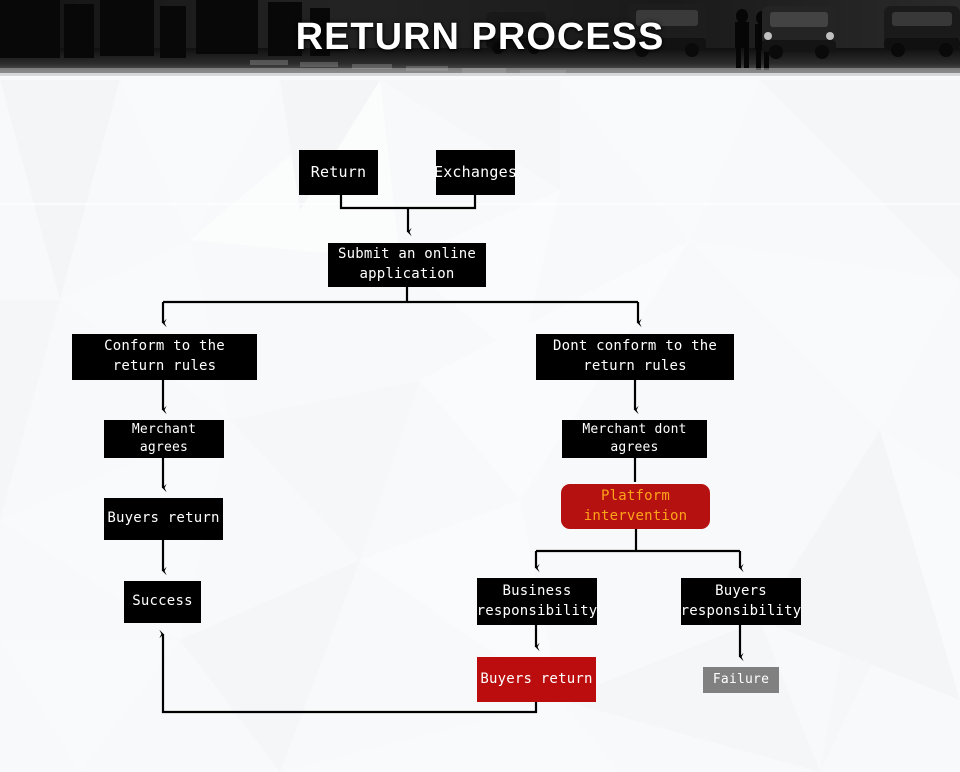 This screenshot has height=772, width=960. I want to click on node-merchant-dont-agrees: Merchant dont agrees, so click(634, 439).